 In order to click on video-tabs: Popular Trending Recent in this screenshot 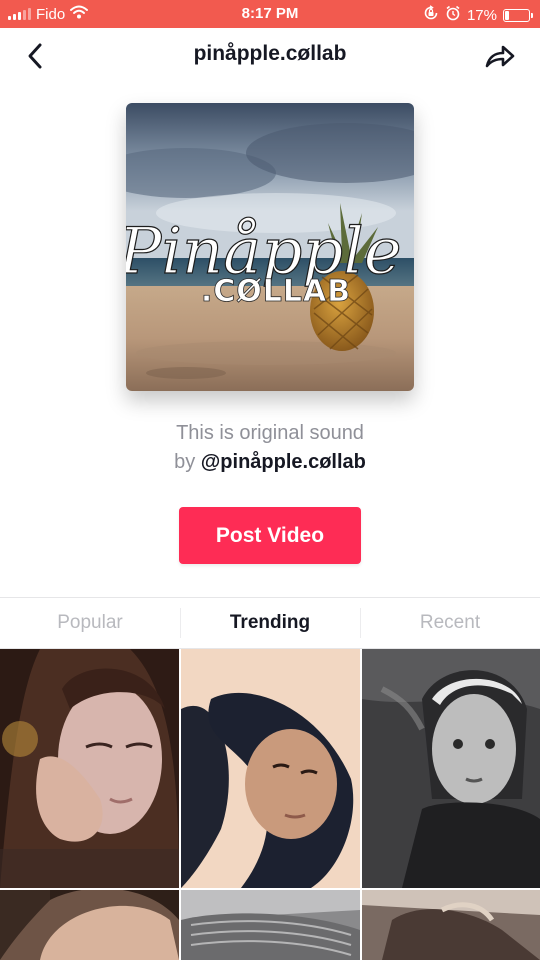, I will do `click(270, 623)`.